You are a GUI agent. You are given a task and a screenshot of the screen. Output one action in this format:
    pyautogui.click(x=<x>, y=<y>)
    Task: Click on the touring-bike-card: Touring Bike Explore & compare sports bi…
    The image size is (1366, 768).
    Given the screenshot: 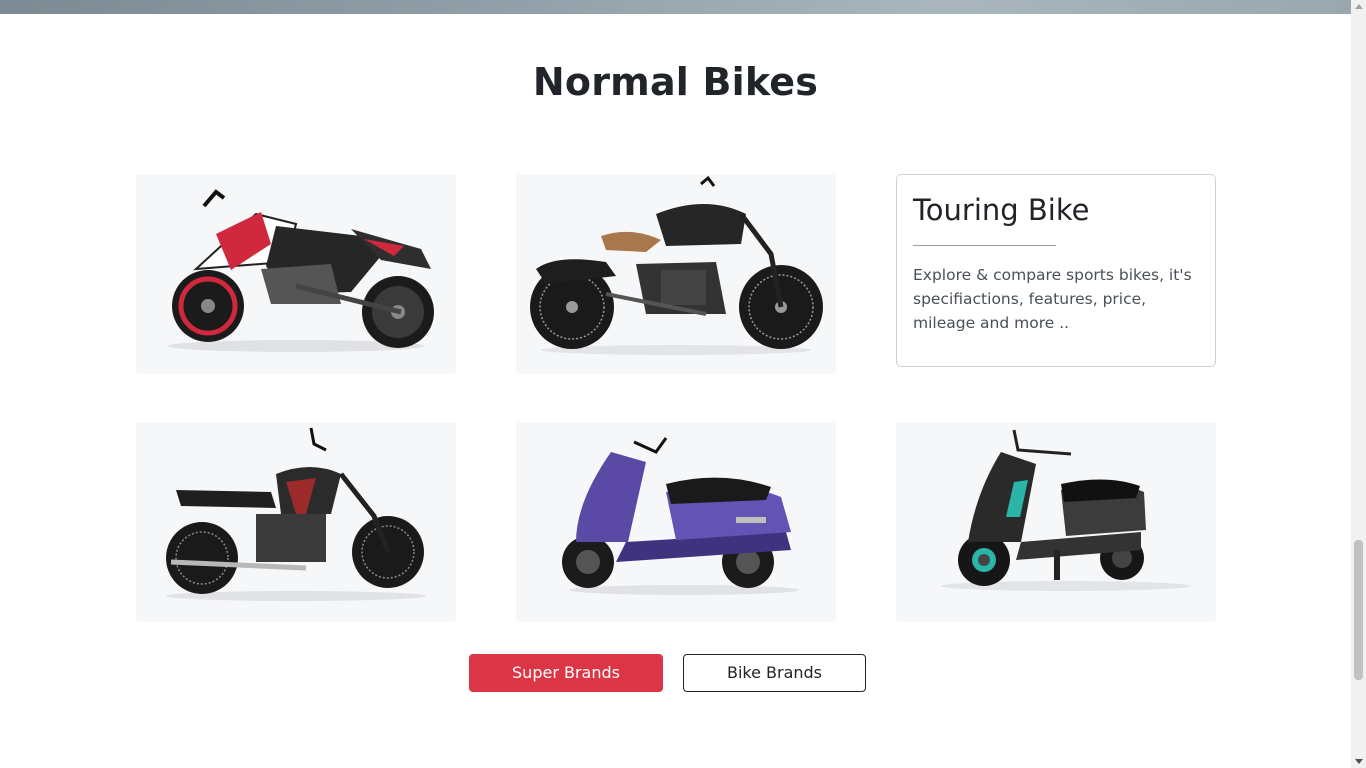 What is the action you would take?
    pyautogui.click(x=1056, y=270)
    